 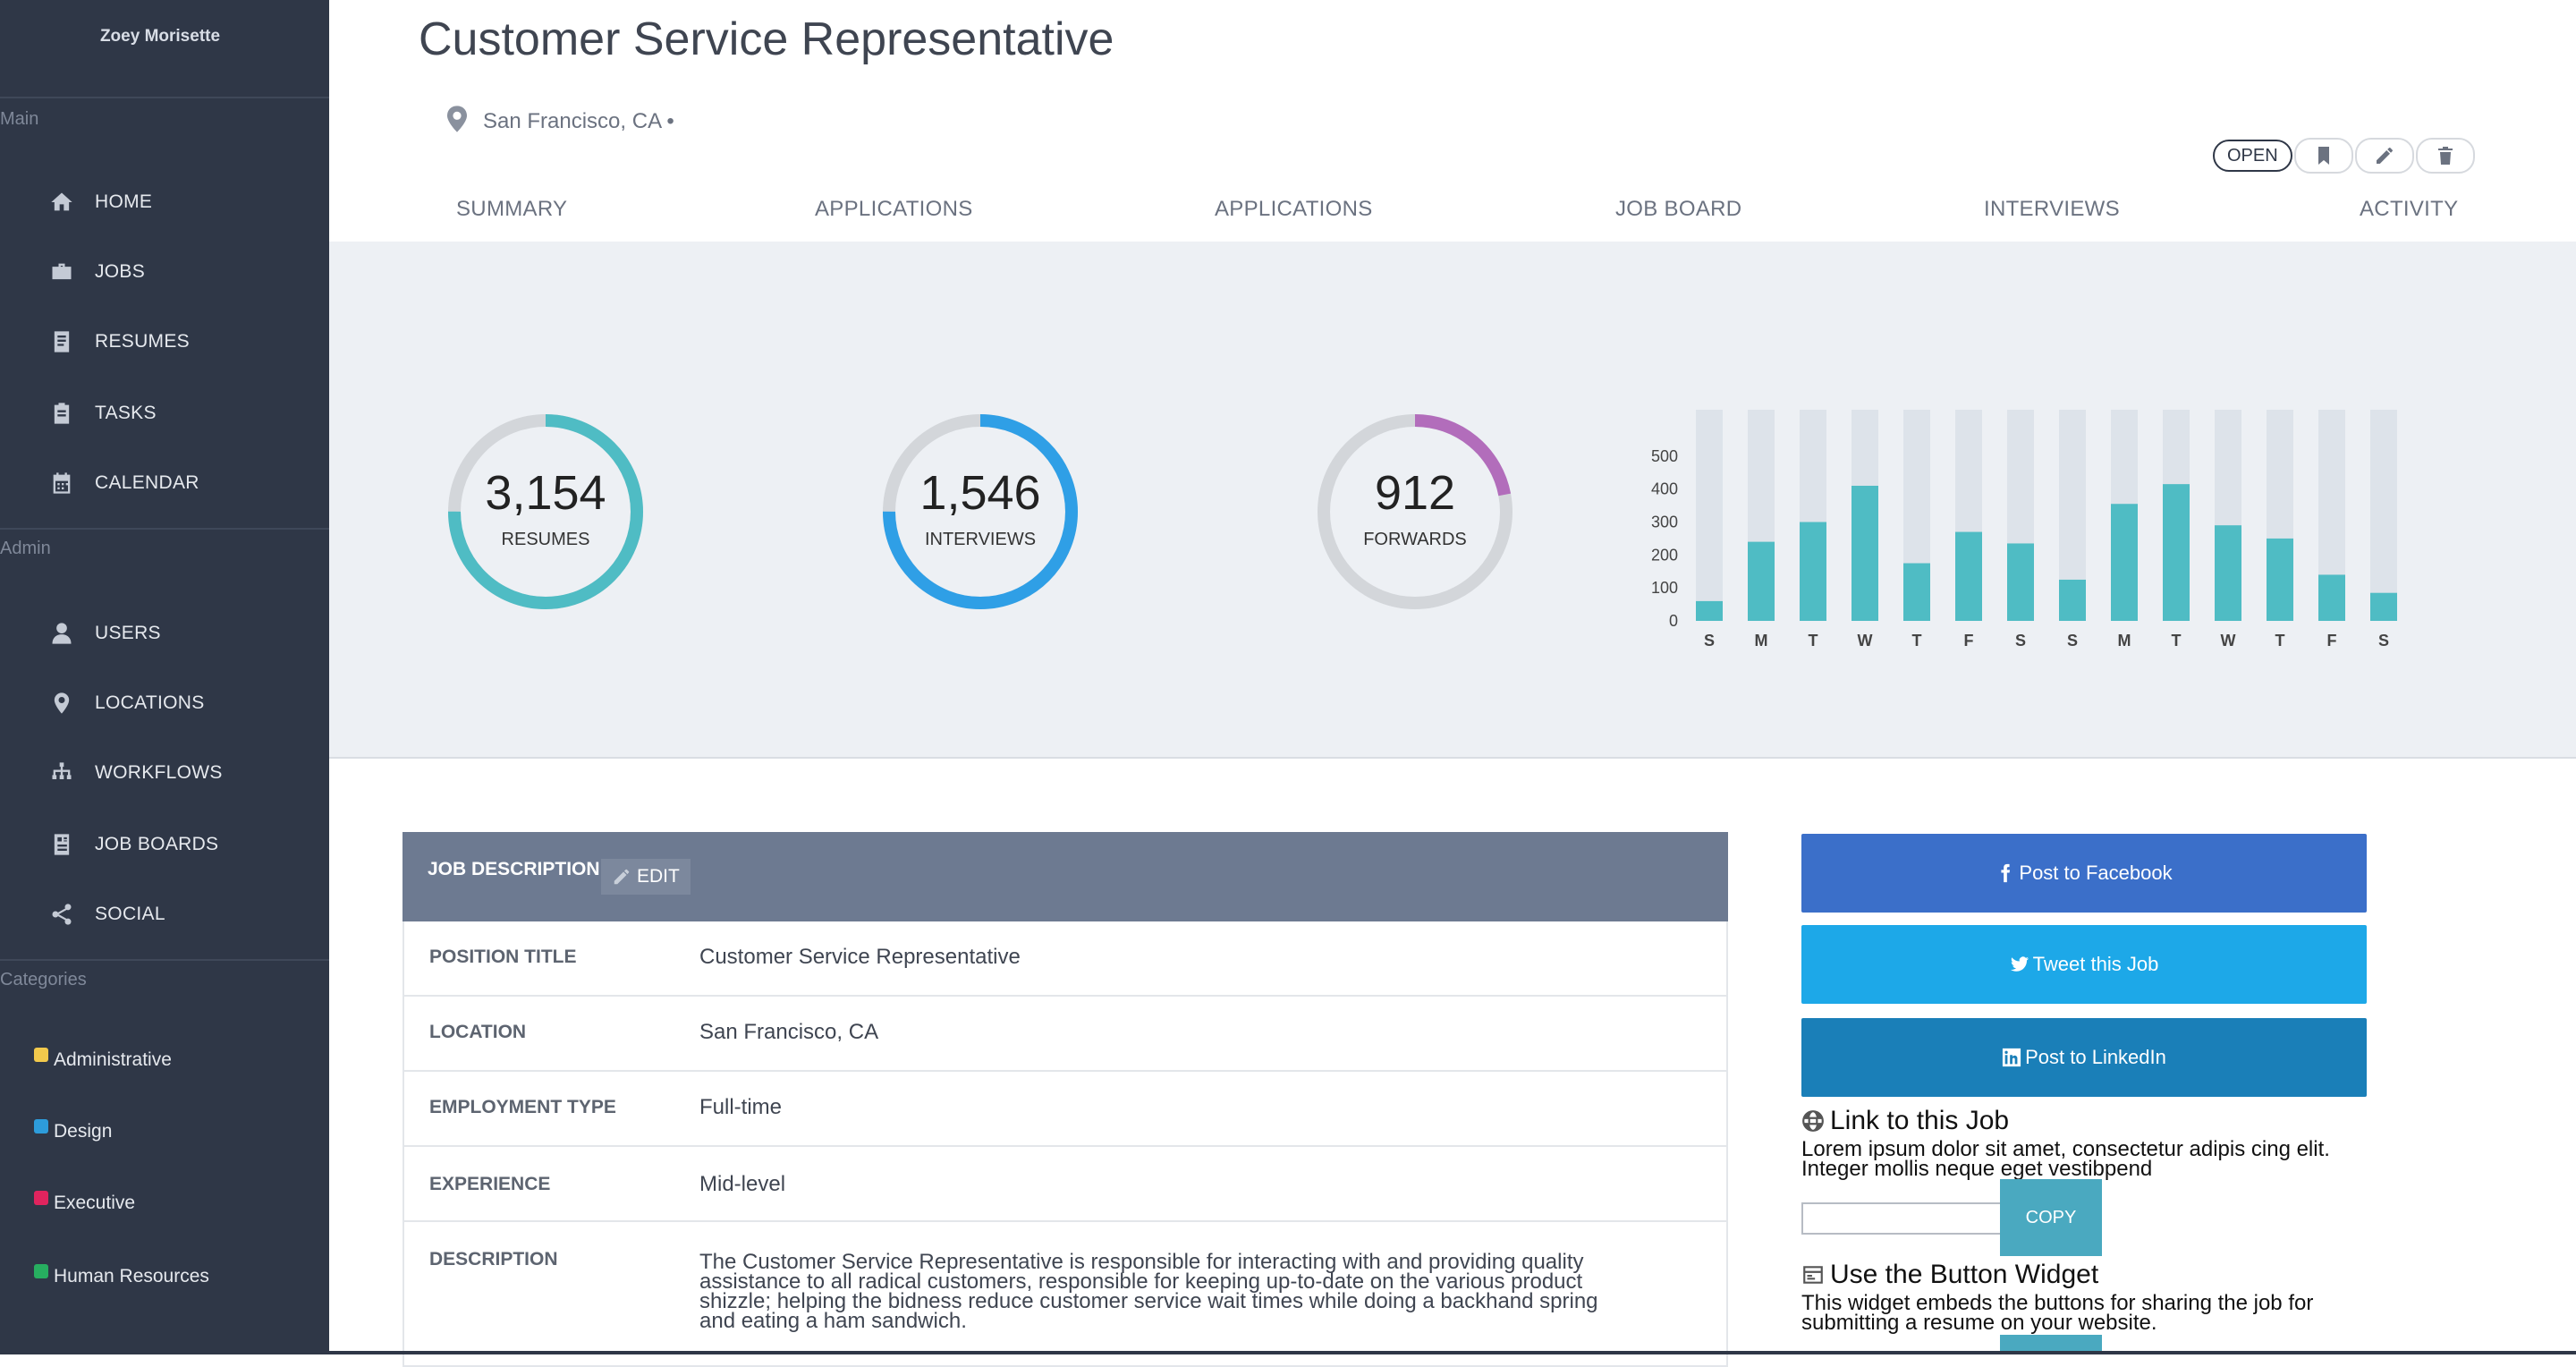 I want to click on sidebar-item-users: USERS, so click(x=104, y=633).